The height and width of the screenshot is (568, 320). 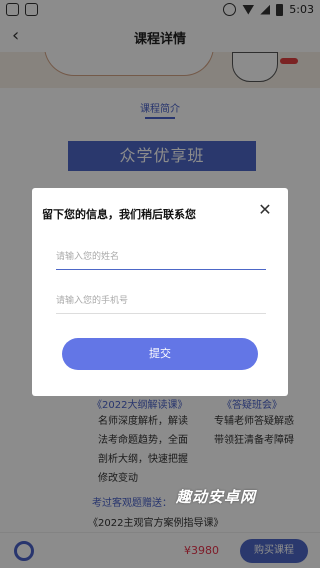 I want to click on name-input, so click(x=161, y=257).